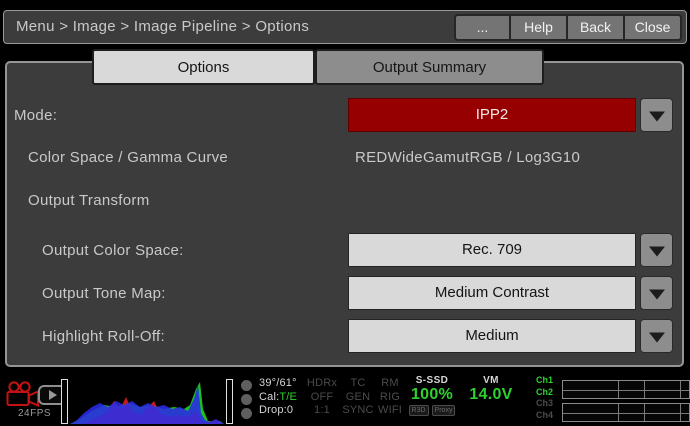 The height and width of the screenshot is (426, 690). I want to click on tc-label: TC, so click(358, 383).